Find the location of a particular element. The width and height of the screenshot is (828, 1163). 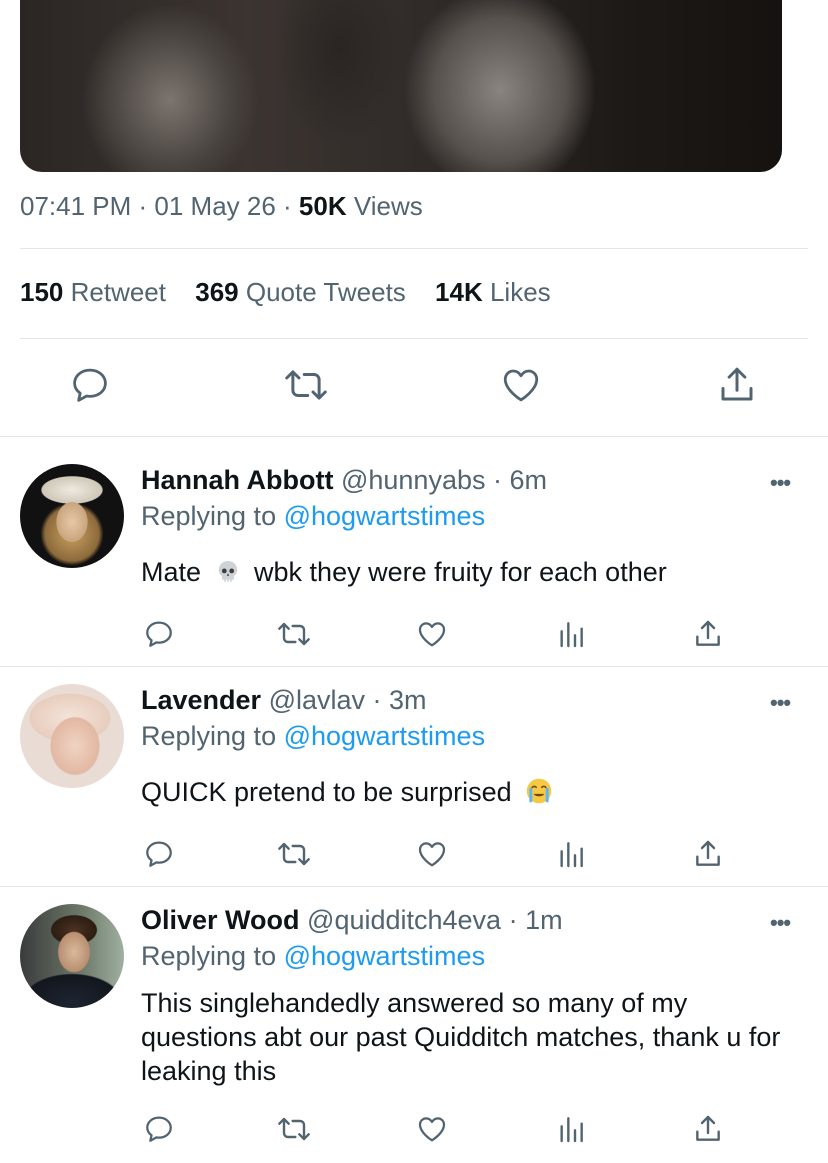

tweet-date: 01 May 26 is located at coordinates (215, 206).